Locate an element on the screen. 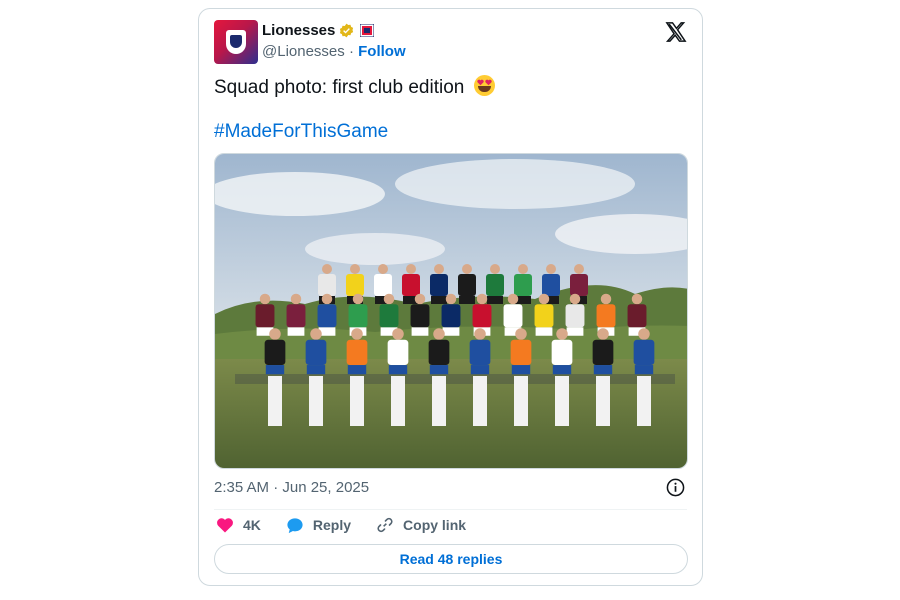  like-count: 4K is located at coordinates (252, 525).